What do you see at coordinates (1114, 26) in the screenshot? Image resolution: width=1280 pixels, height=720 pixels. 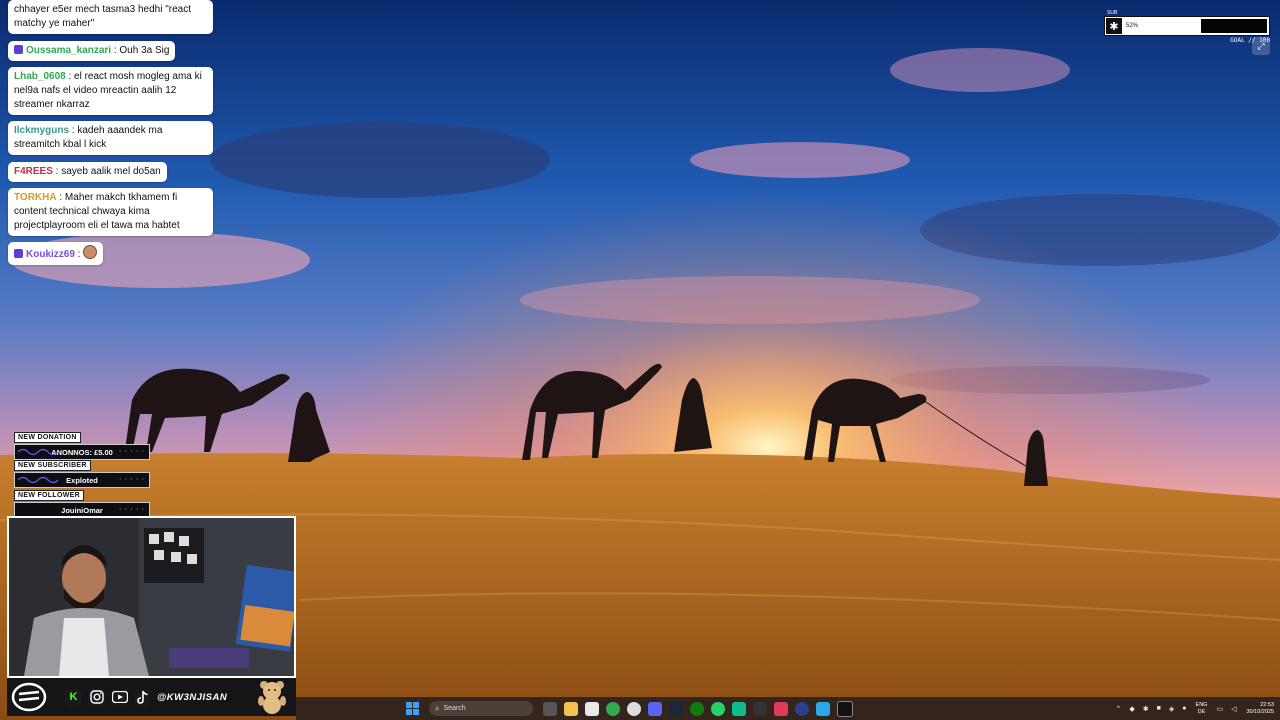 I see `gear-icon: ✱` at bounding box center [1114, 26].